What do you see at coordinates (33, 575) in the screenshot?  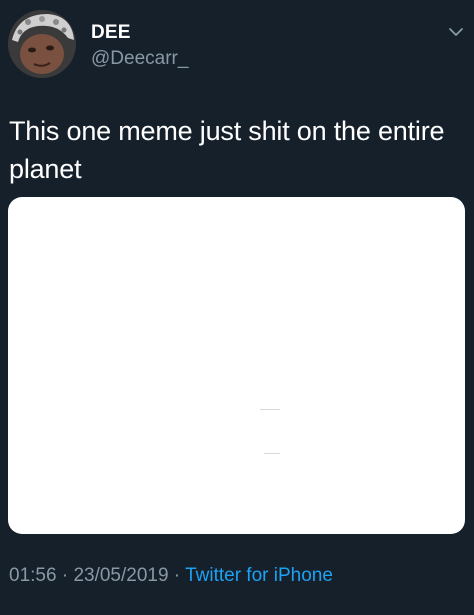 I see `tweet-time: 01:56` at bounding box center [33, 575].